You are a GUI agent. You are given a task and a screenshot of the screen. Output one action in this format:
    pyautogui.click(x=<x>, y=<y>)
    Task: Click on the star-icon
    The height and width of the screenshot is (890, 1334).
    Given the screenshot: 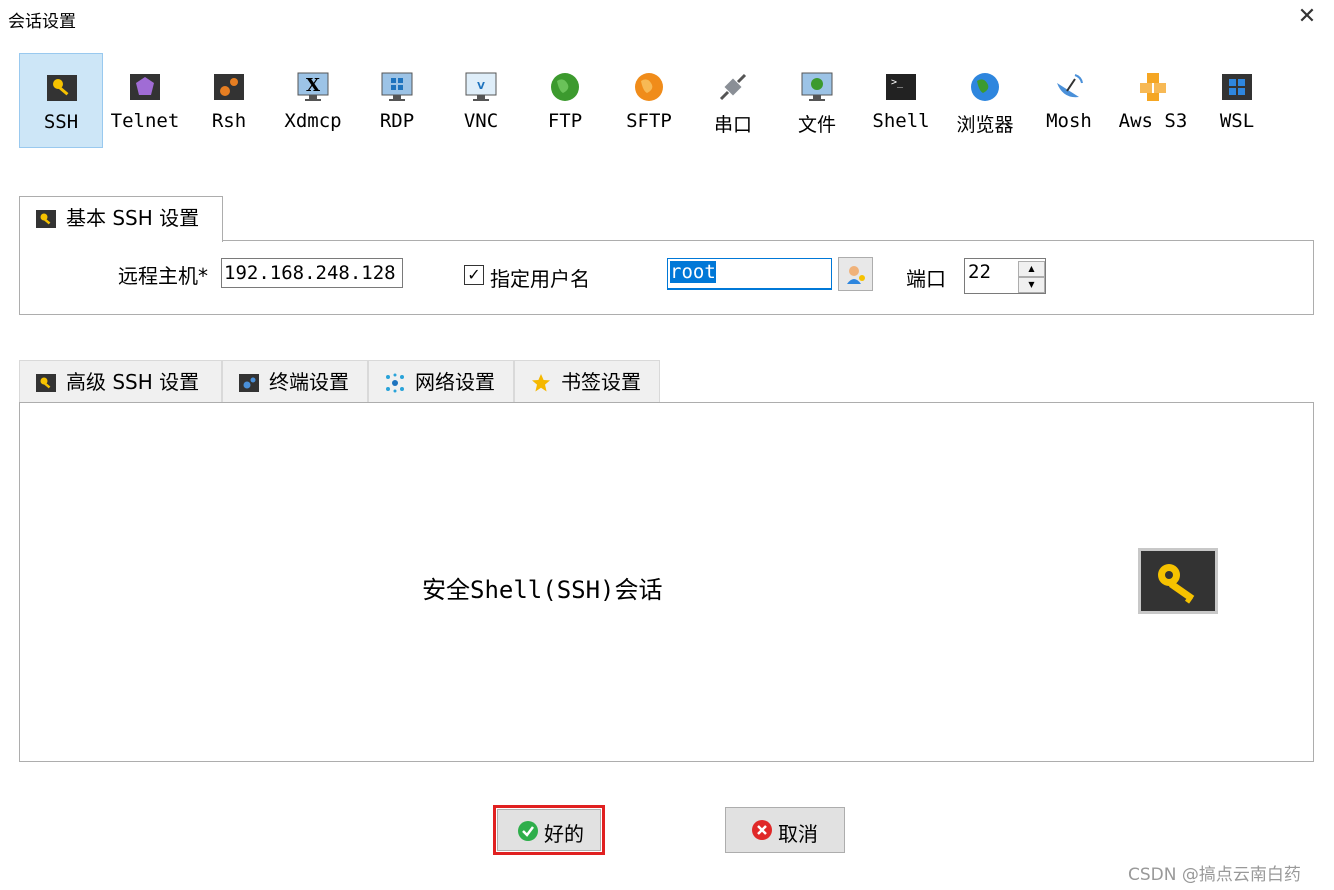 What is the action you would take?
    pyautogui.click(x=541, y=383)
    